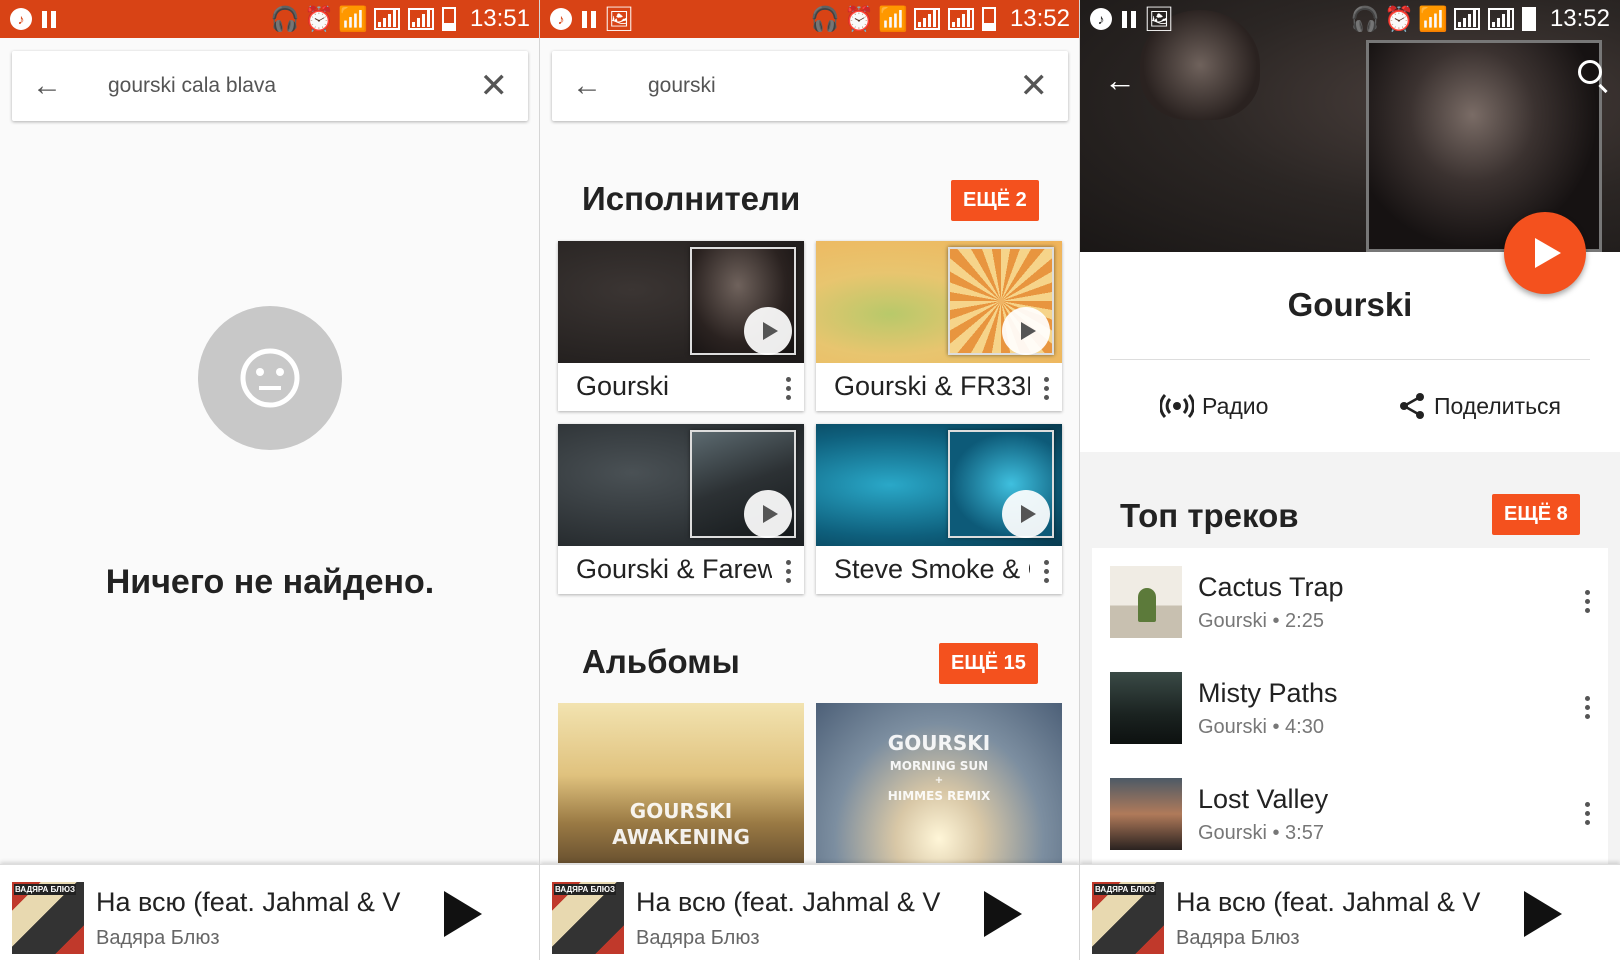 This screenshot has width=1620, height=960. I want to click on search-bar: ← gourski ✕, so click(810, 86).